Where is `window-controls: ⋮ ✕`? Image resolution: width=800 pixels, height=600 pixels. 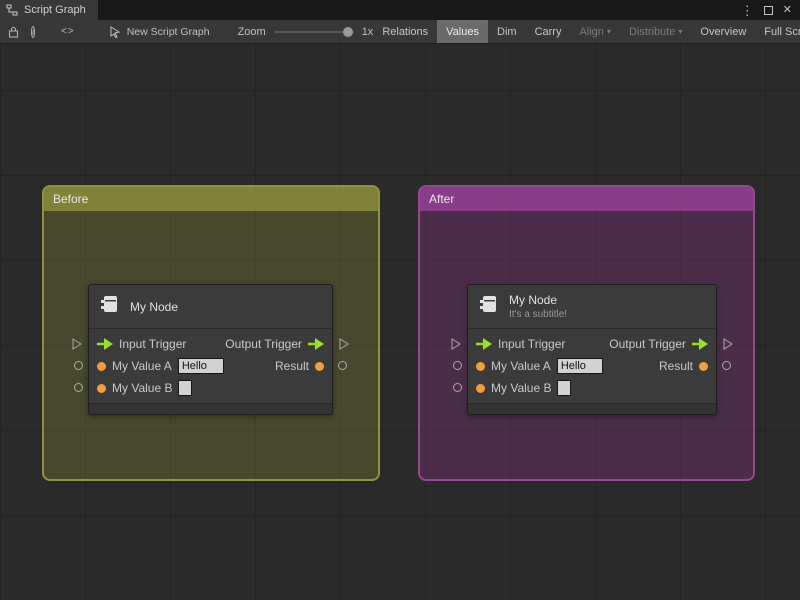
window-controls: ⋮ ✕ is located at coordinates (770, 10).